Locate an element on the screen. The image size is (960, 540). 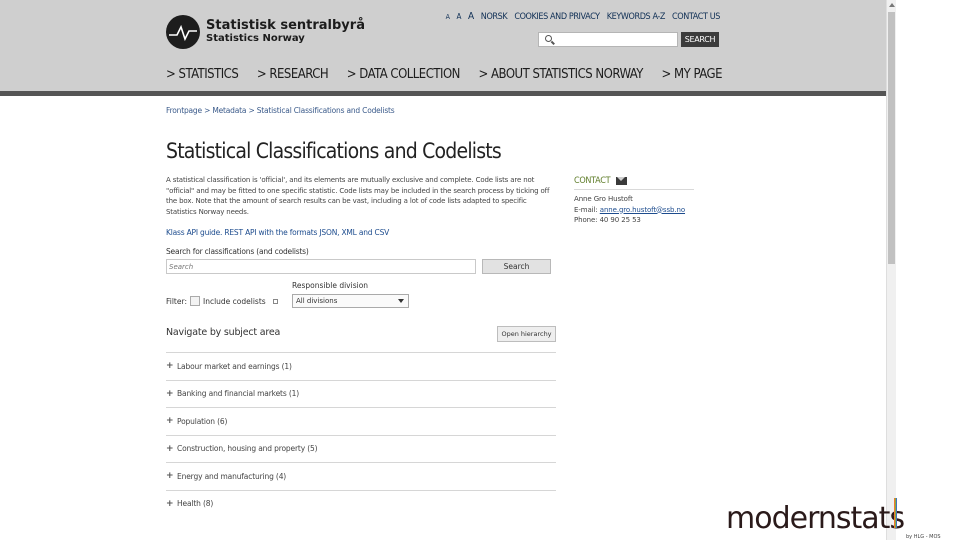
include-codelists-label: Include codelists is located at coordinates (234, 301).